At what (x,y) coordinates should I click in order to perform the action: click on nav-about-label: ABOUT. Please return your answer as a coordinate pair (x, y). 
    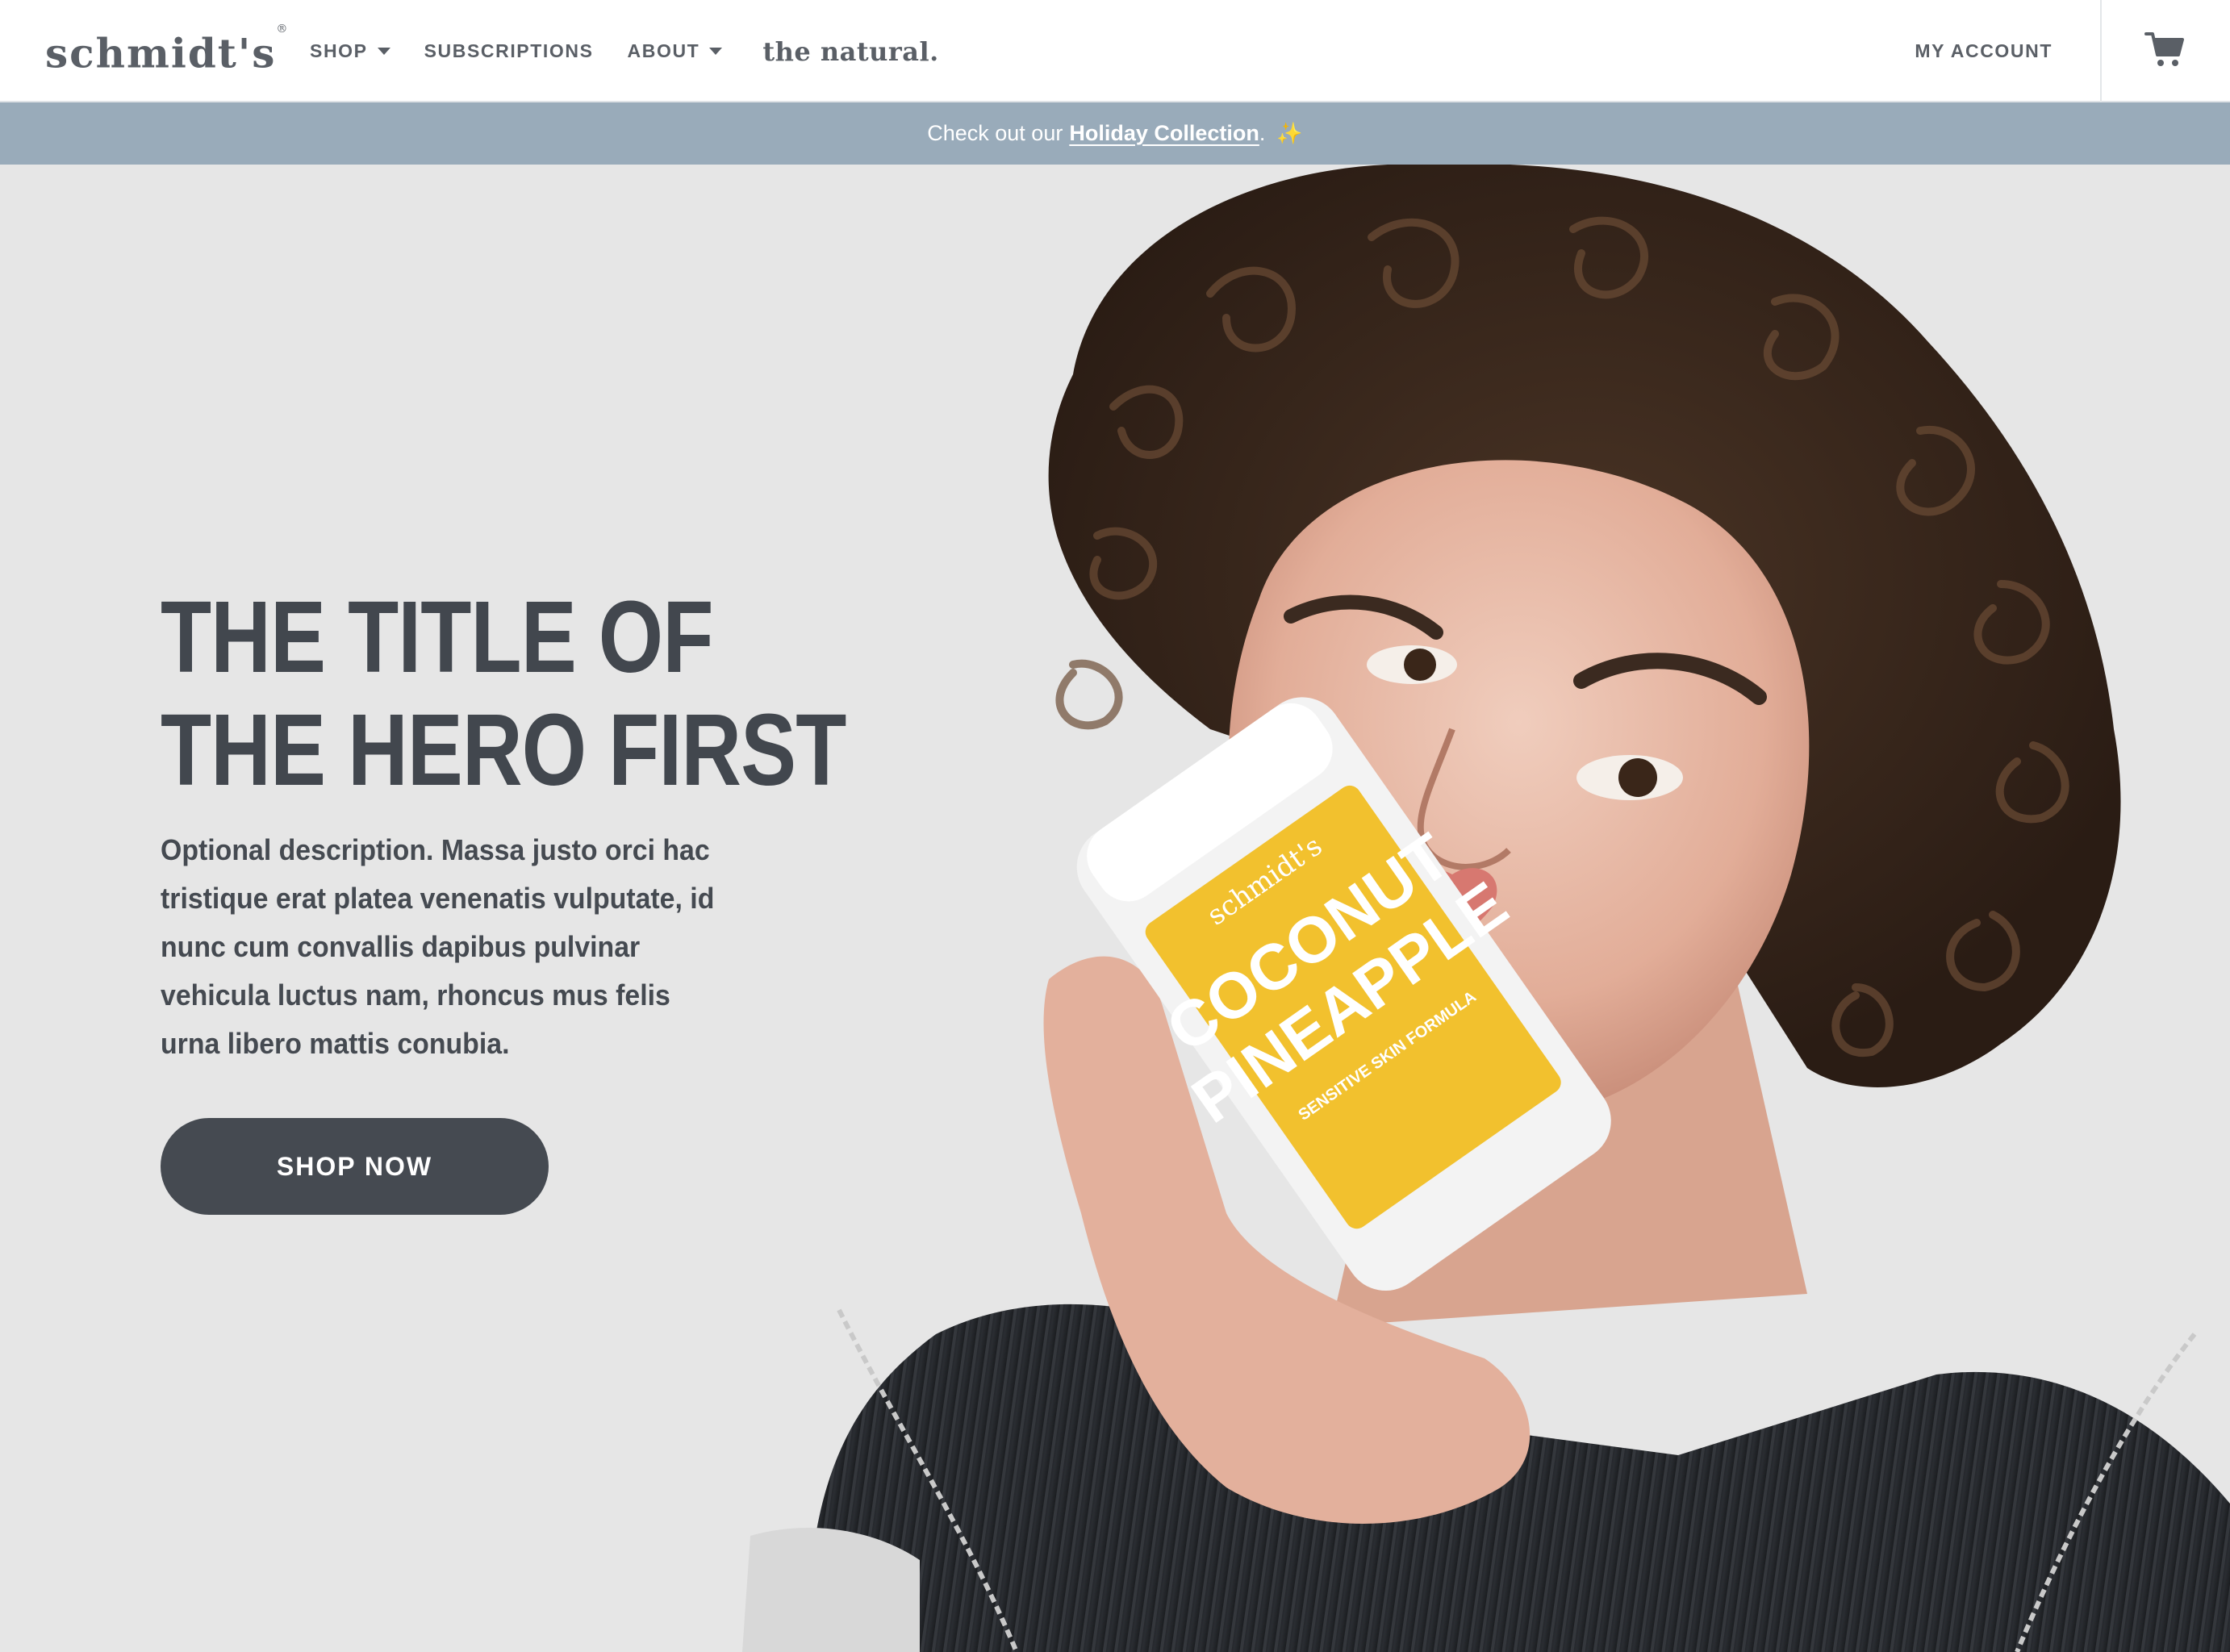
    Looking at the image, I should click on (663, 50).